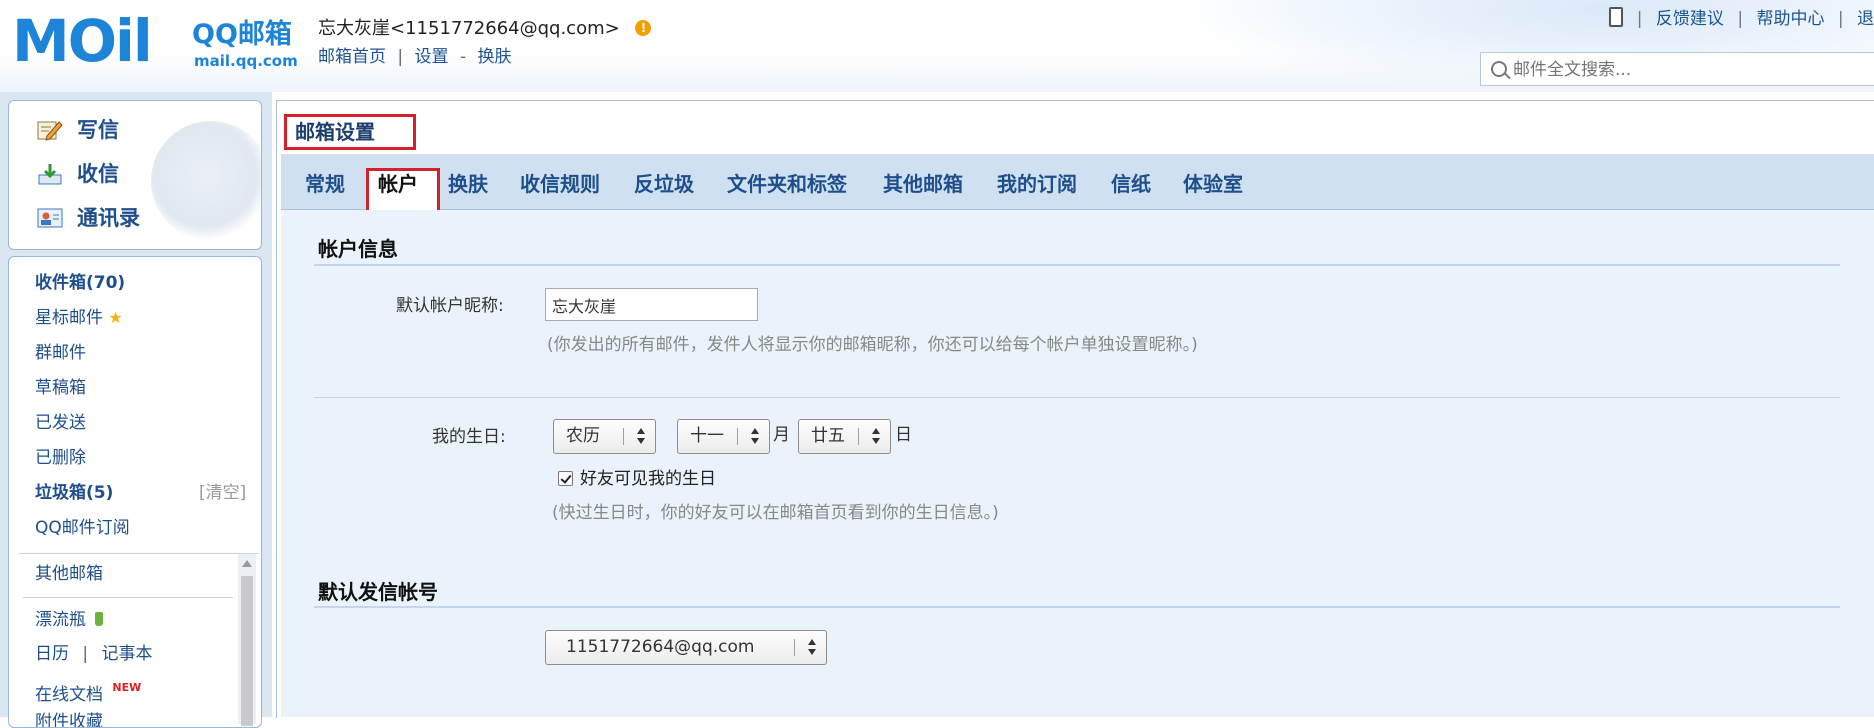 The height and width of the screenshot is (728, 1874). I want to click on qq-mail-logo: MOil QQ邮箱 mail.qq.com, so click(155, 41).